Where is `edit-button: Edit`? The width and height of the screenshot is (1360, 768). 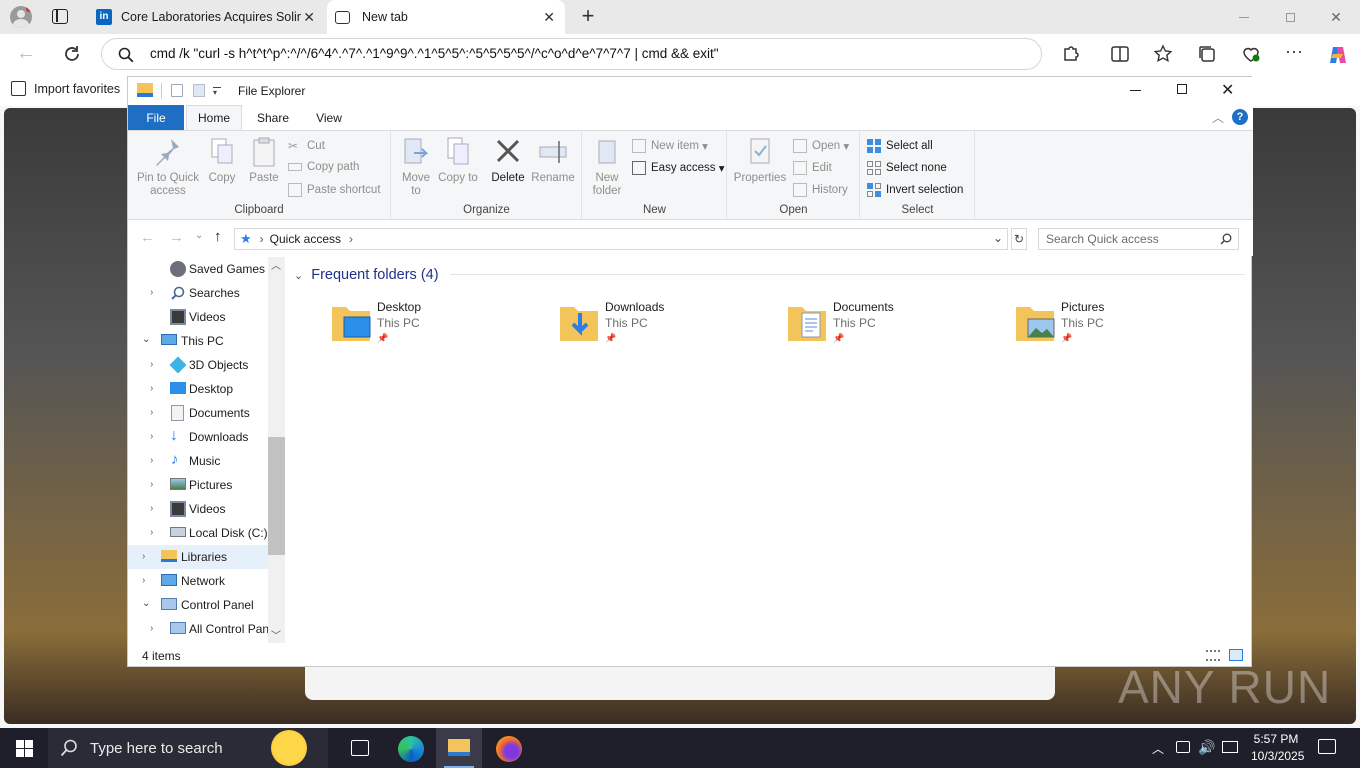 edit-button: Edit is located at coordinates (812, 168).